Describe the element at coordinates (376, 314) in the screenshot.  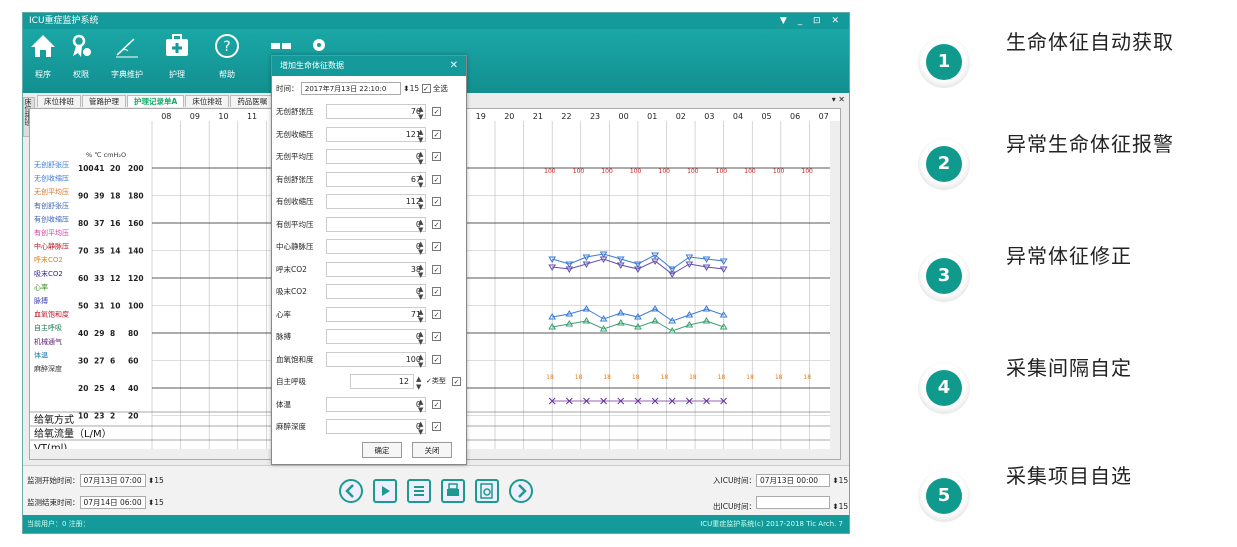
I see `field-value-input: 71` at that location.